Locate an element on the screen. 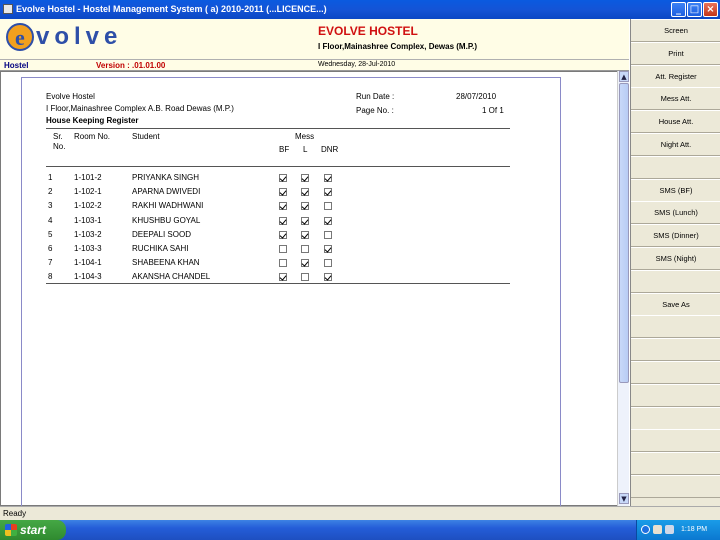  run-date-label: Run Date : is located at coordinates (375, 96).